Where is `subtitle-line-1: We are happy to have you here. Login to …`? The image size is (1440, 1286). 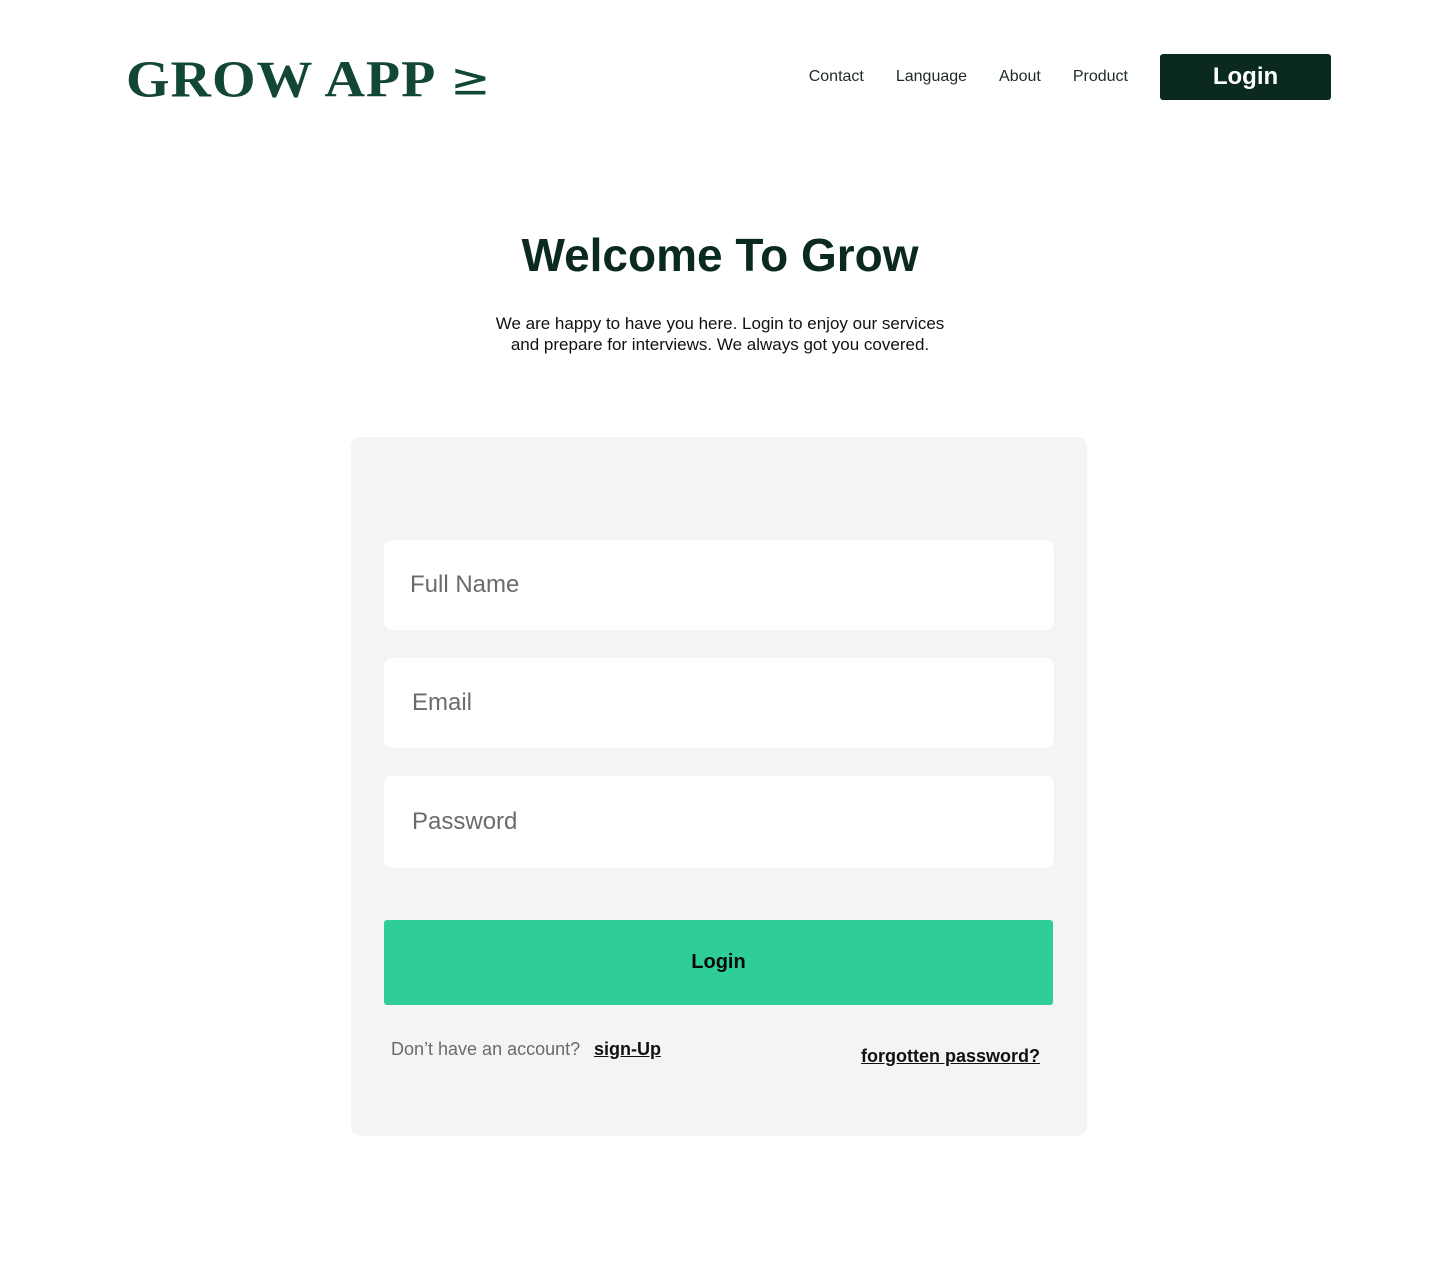 subtitle-line-1: We are happy to have you here. Login to … is located at coordinates (720, 323).